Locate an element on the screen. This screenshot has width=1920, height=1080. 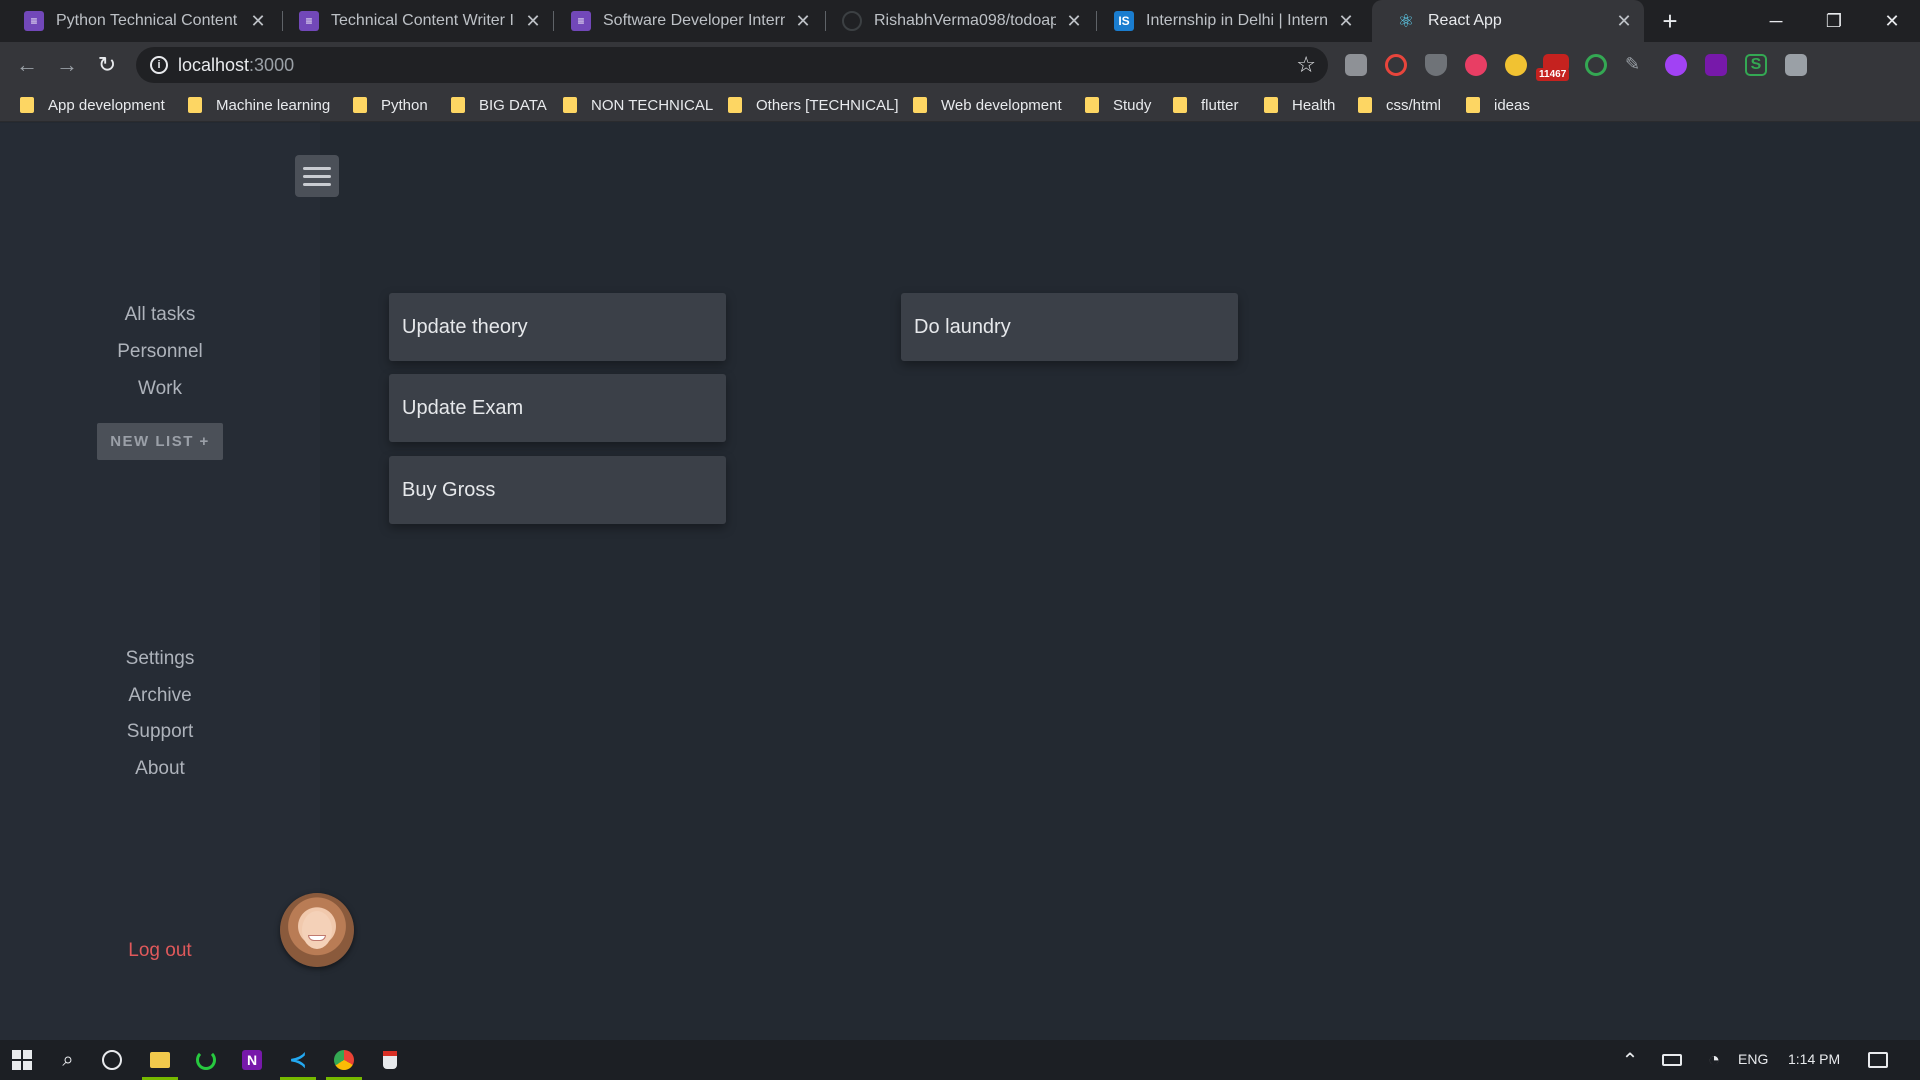
address-bar: i localhost:3000 ☆ is located at coordinates (732, 65).